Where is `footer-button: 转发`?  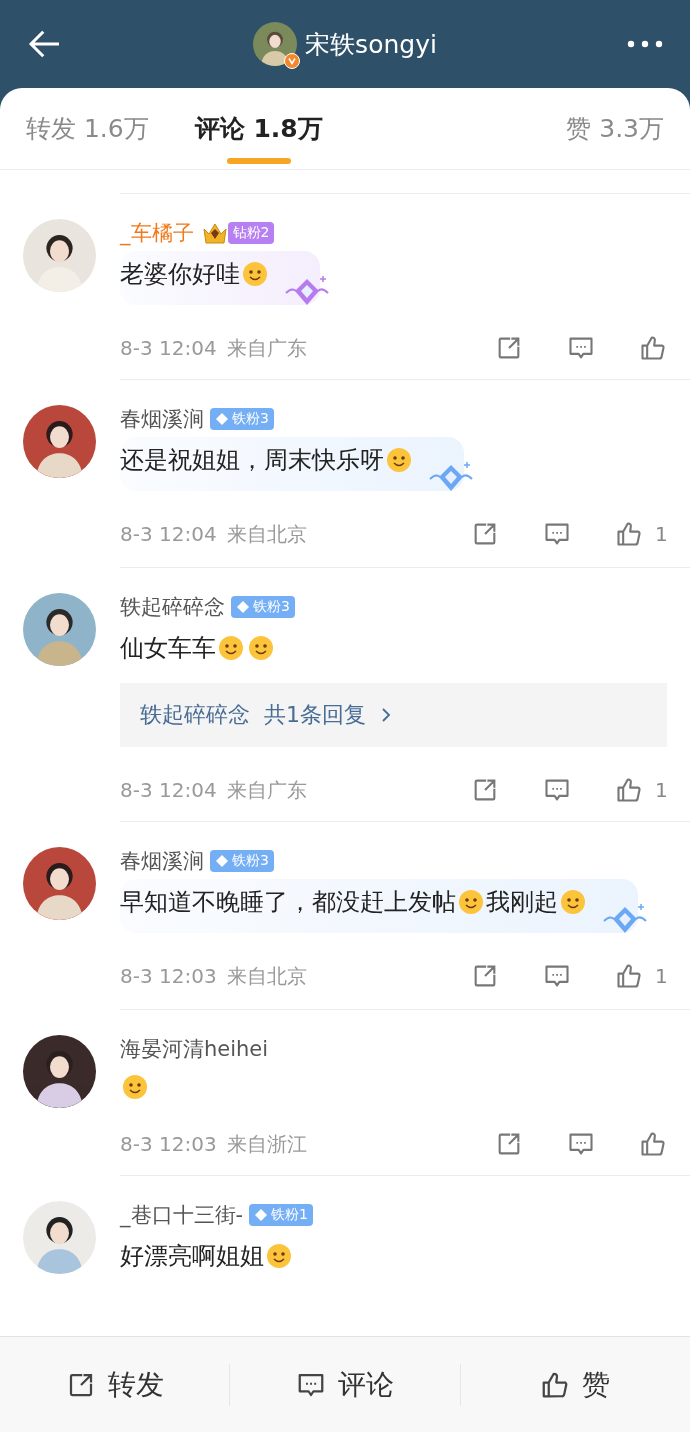
footer-button: 转发 is located at coordinates (115, 1384).